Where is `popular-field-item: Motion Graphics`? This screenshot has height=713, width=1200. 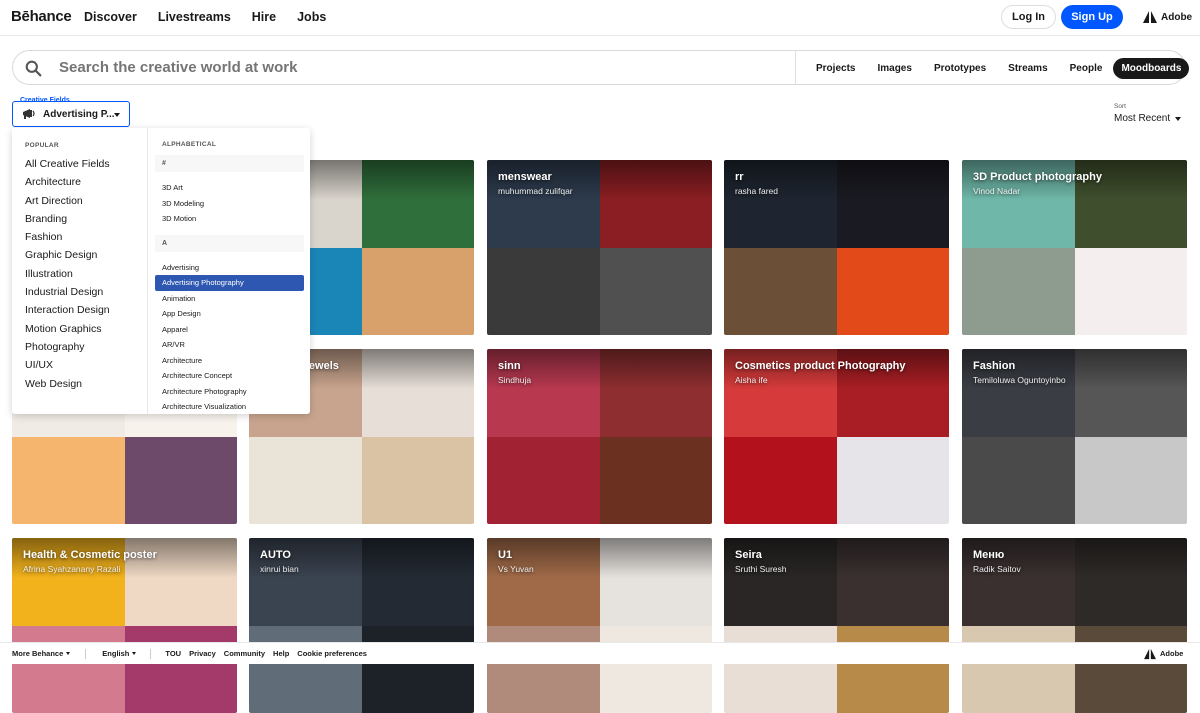
popular-field-item: Motion Graphics is located at coordinates (86, 329).